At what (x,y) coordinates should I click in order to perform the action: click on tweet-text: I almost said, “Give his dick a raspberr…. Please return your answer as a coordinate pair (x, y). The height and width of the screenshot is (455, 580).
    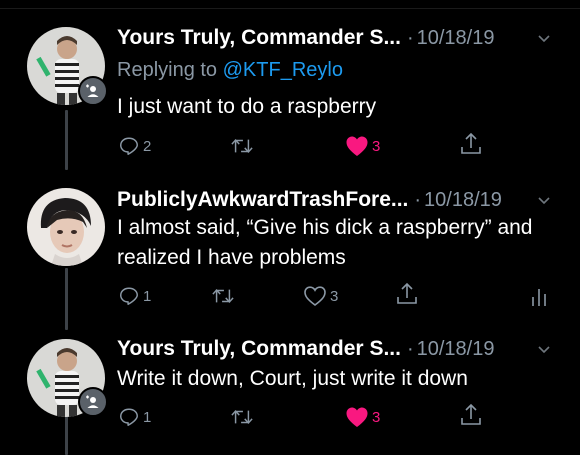
    Looking at the image, I should click on (325, 242).